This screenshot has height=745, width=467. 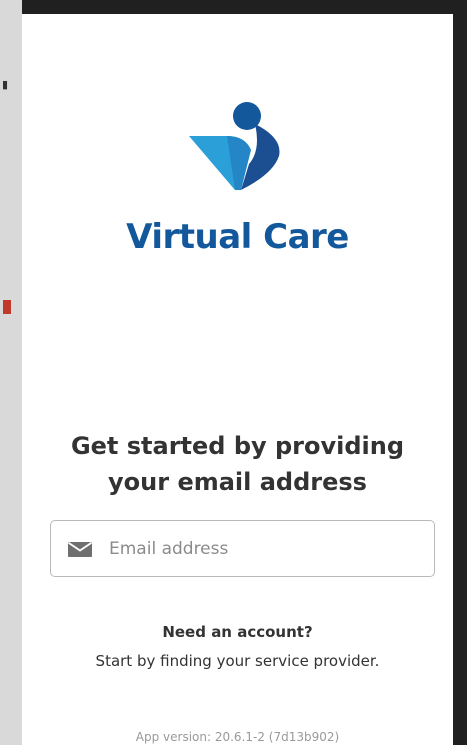 I want to click on need-account-prompt: Need an account?, so click(x=237, y=632).